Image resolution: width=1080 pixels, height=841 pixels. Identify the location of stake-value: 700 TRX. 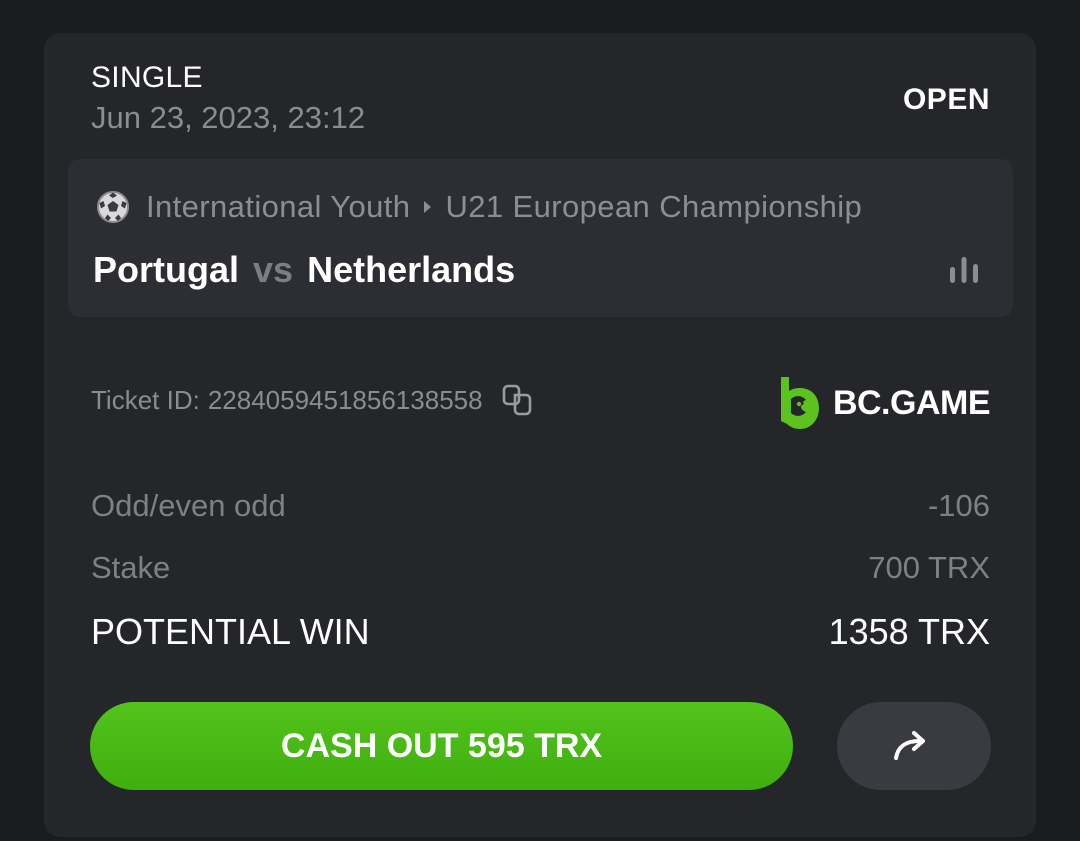
(929, 567).